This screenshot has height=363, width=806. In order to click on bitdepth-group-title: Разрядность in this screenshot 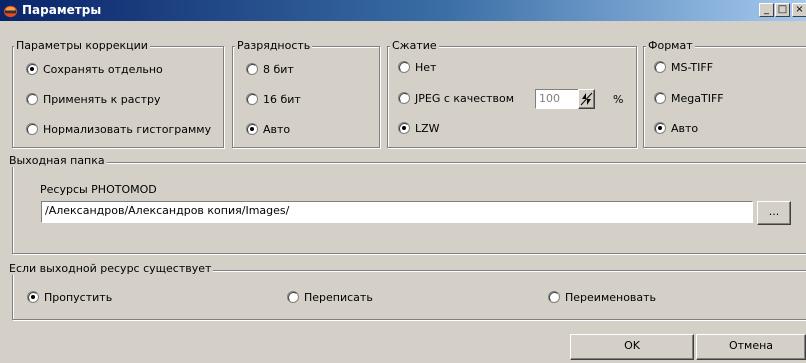, I will do `click(274, 45)`.